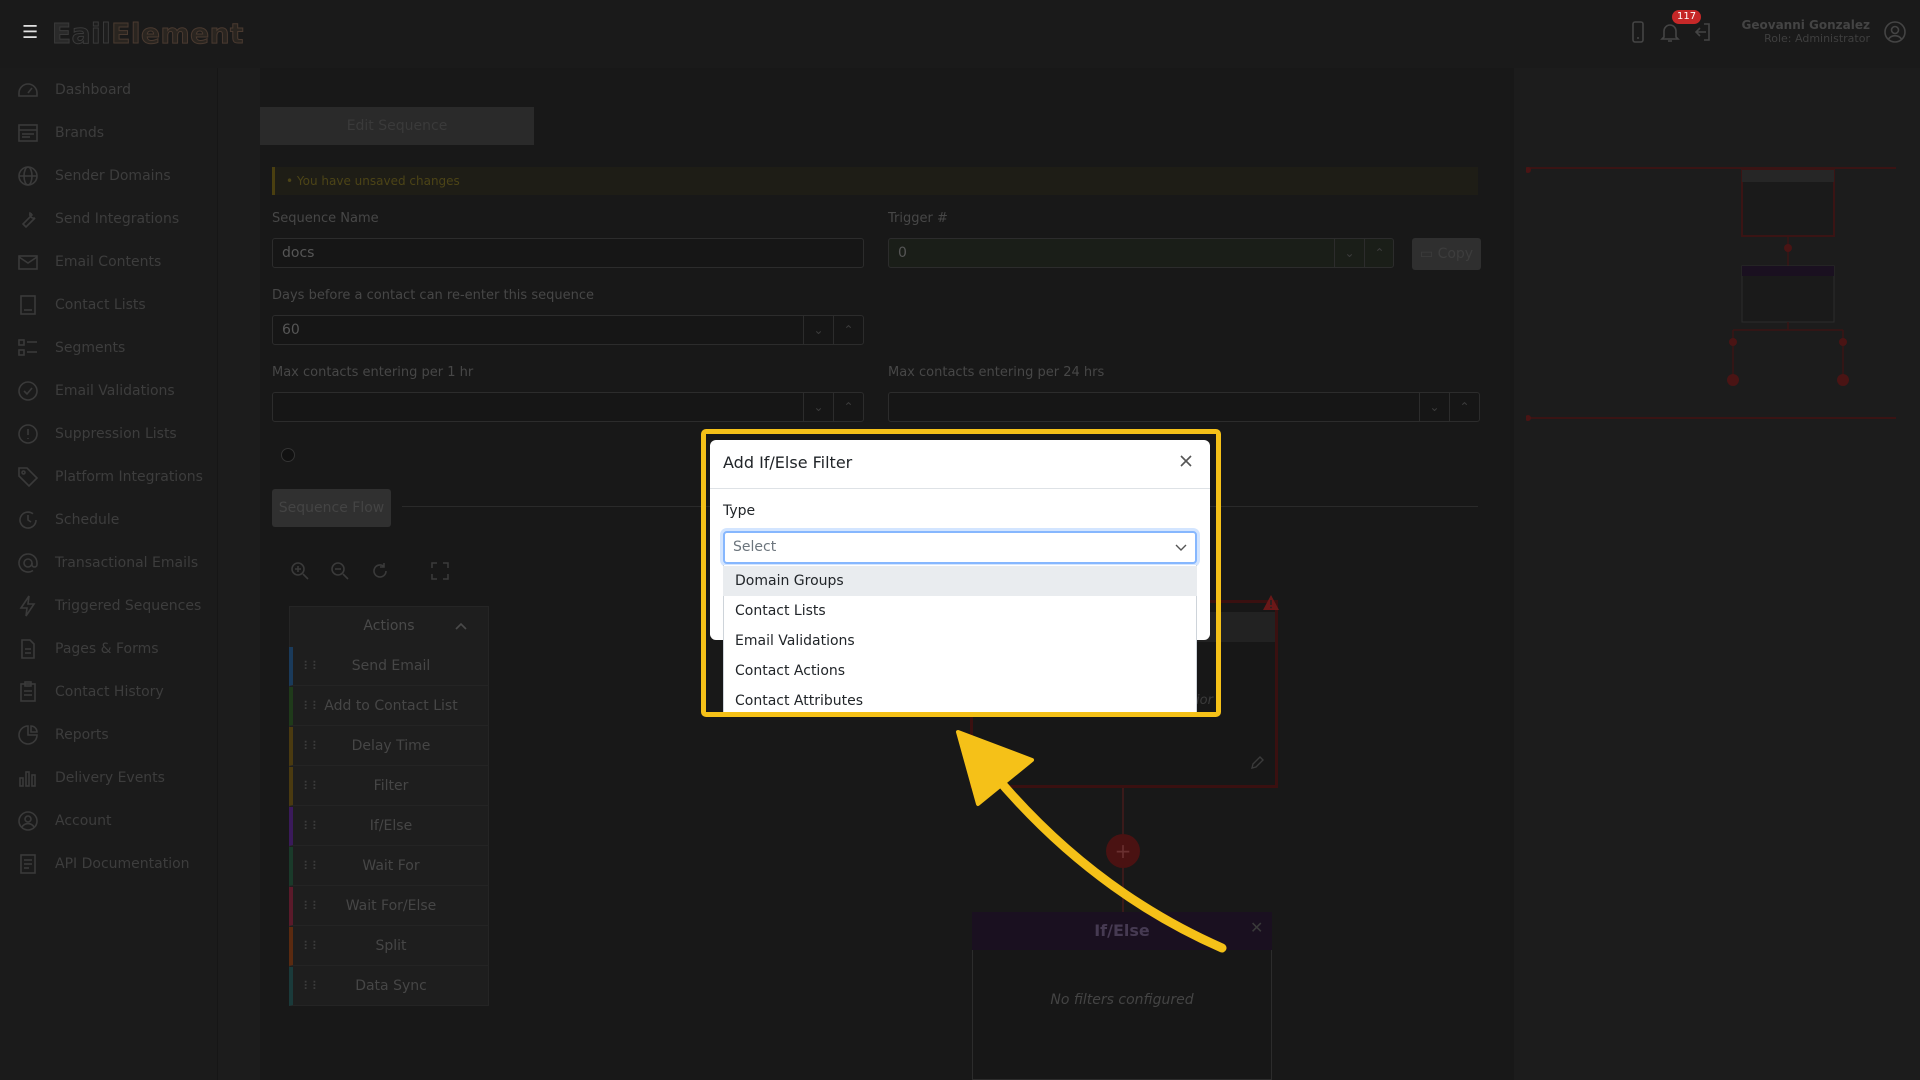  Describe the element at coordinates (397, 126) in the screenshot. I see `edit-sequence-tab: Edit Sequence` at that location.